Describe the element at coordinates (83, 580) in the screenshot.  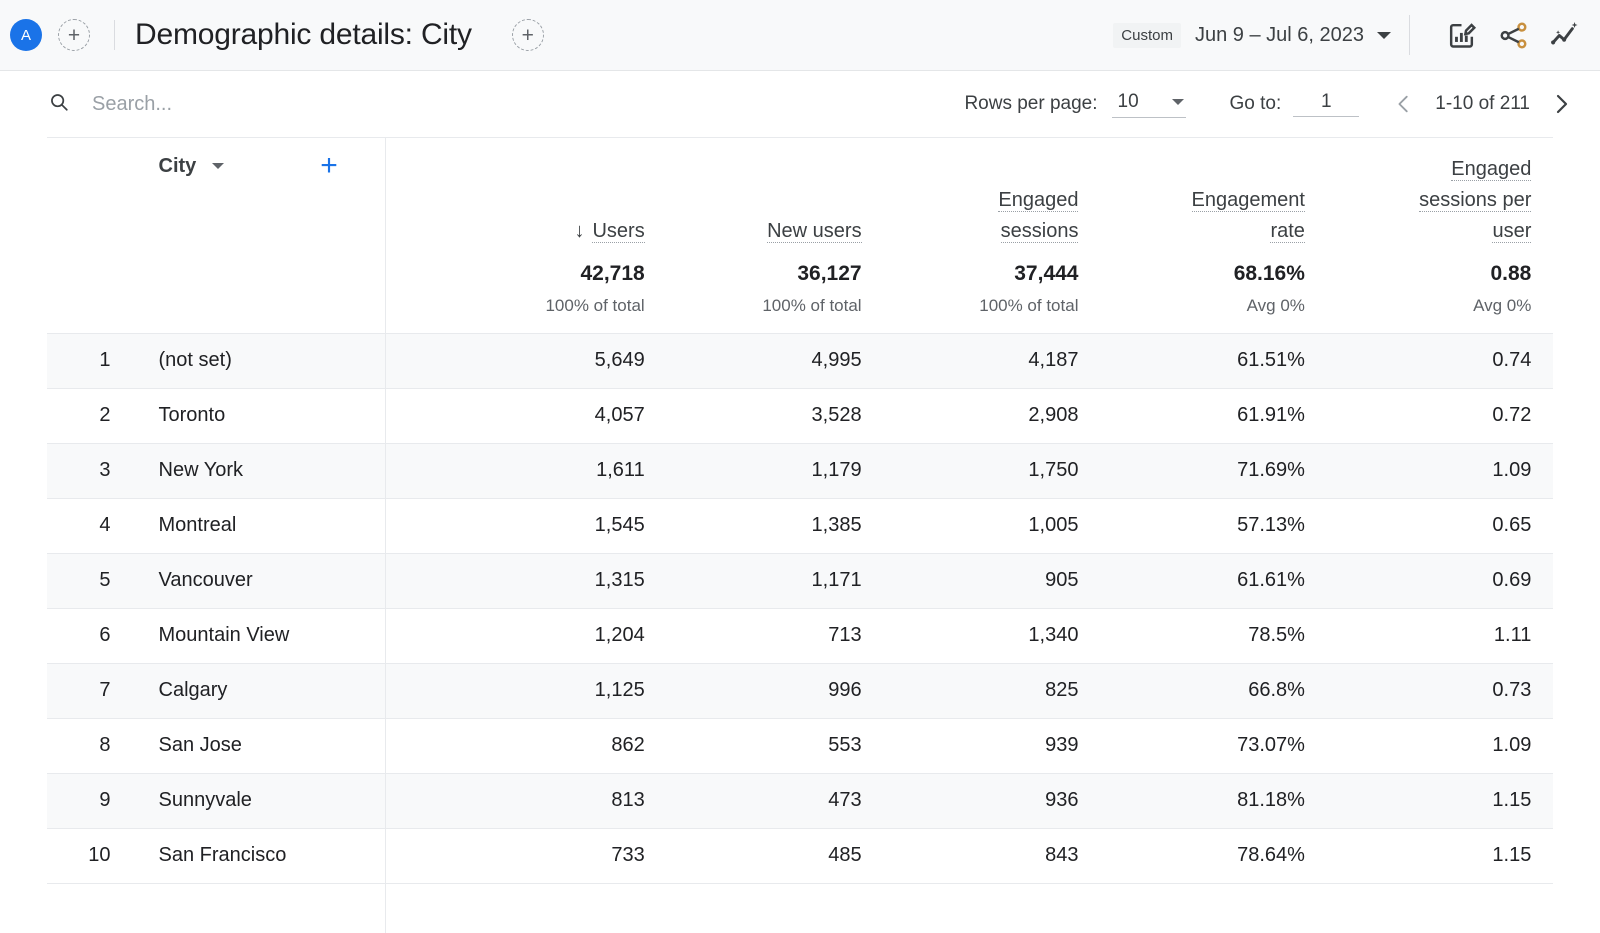
I see `row-index: 5` at that location.